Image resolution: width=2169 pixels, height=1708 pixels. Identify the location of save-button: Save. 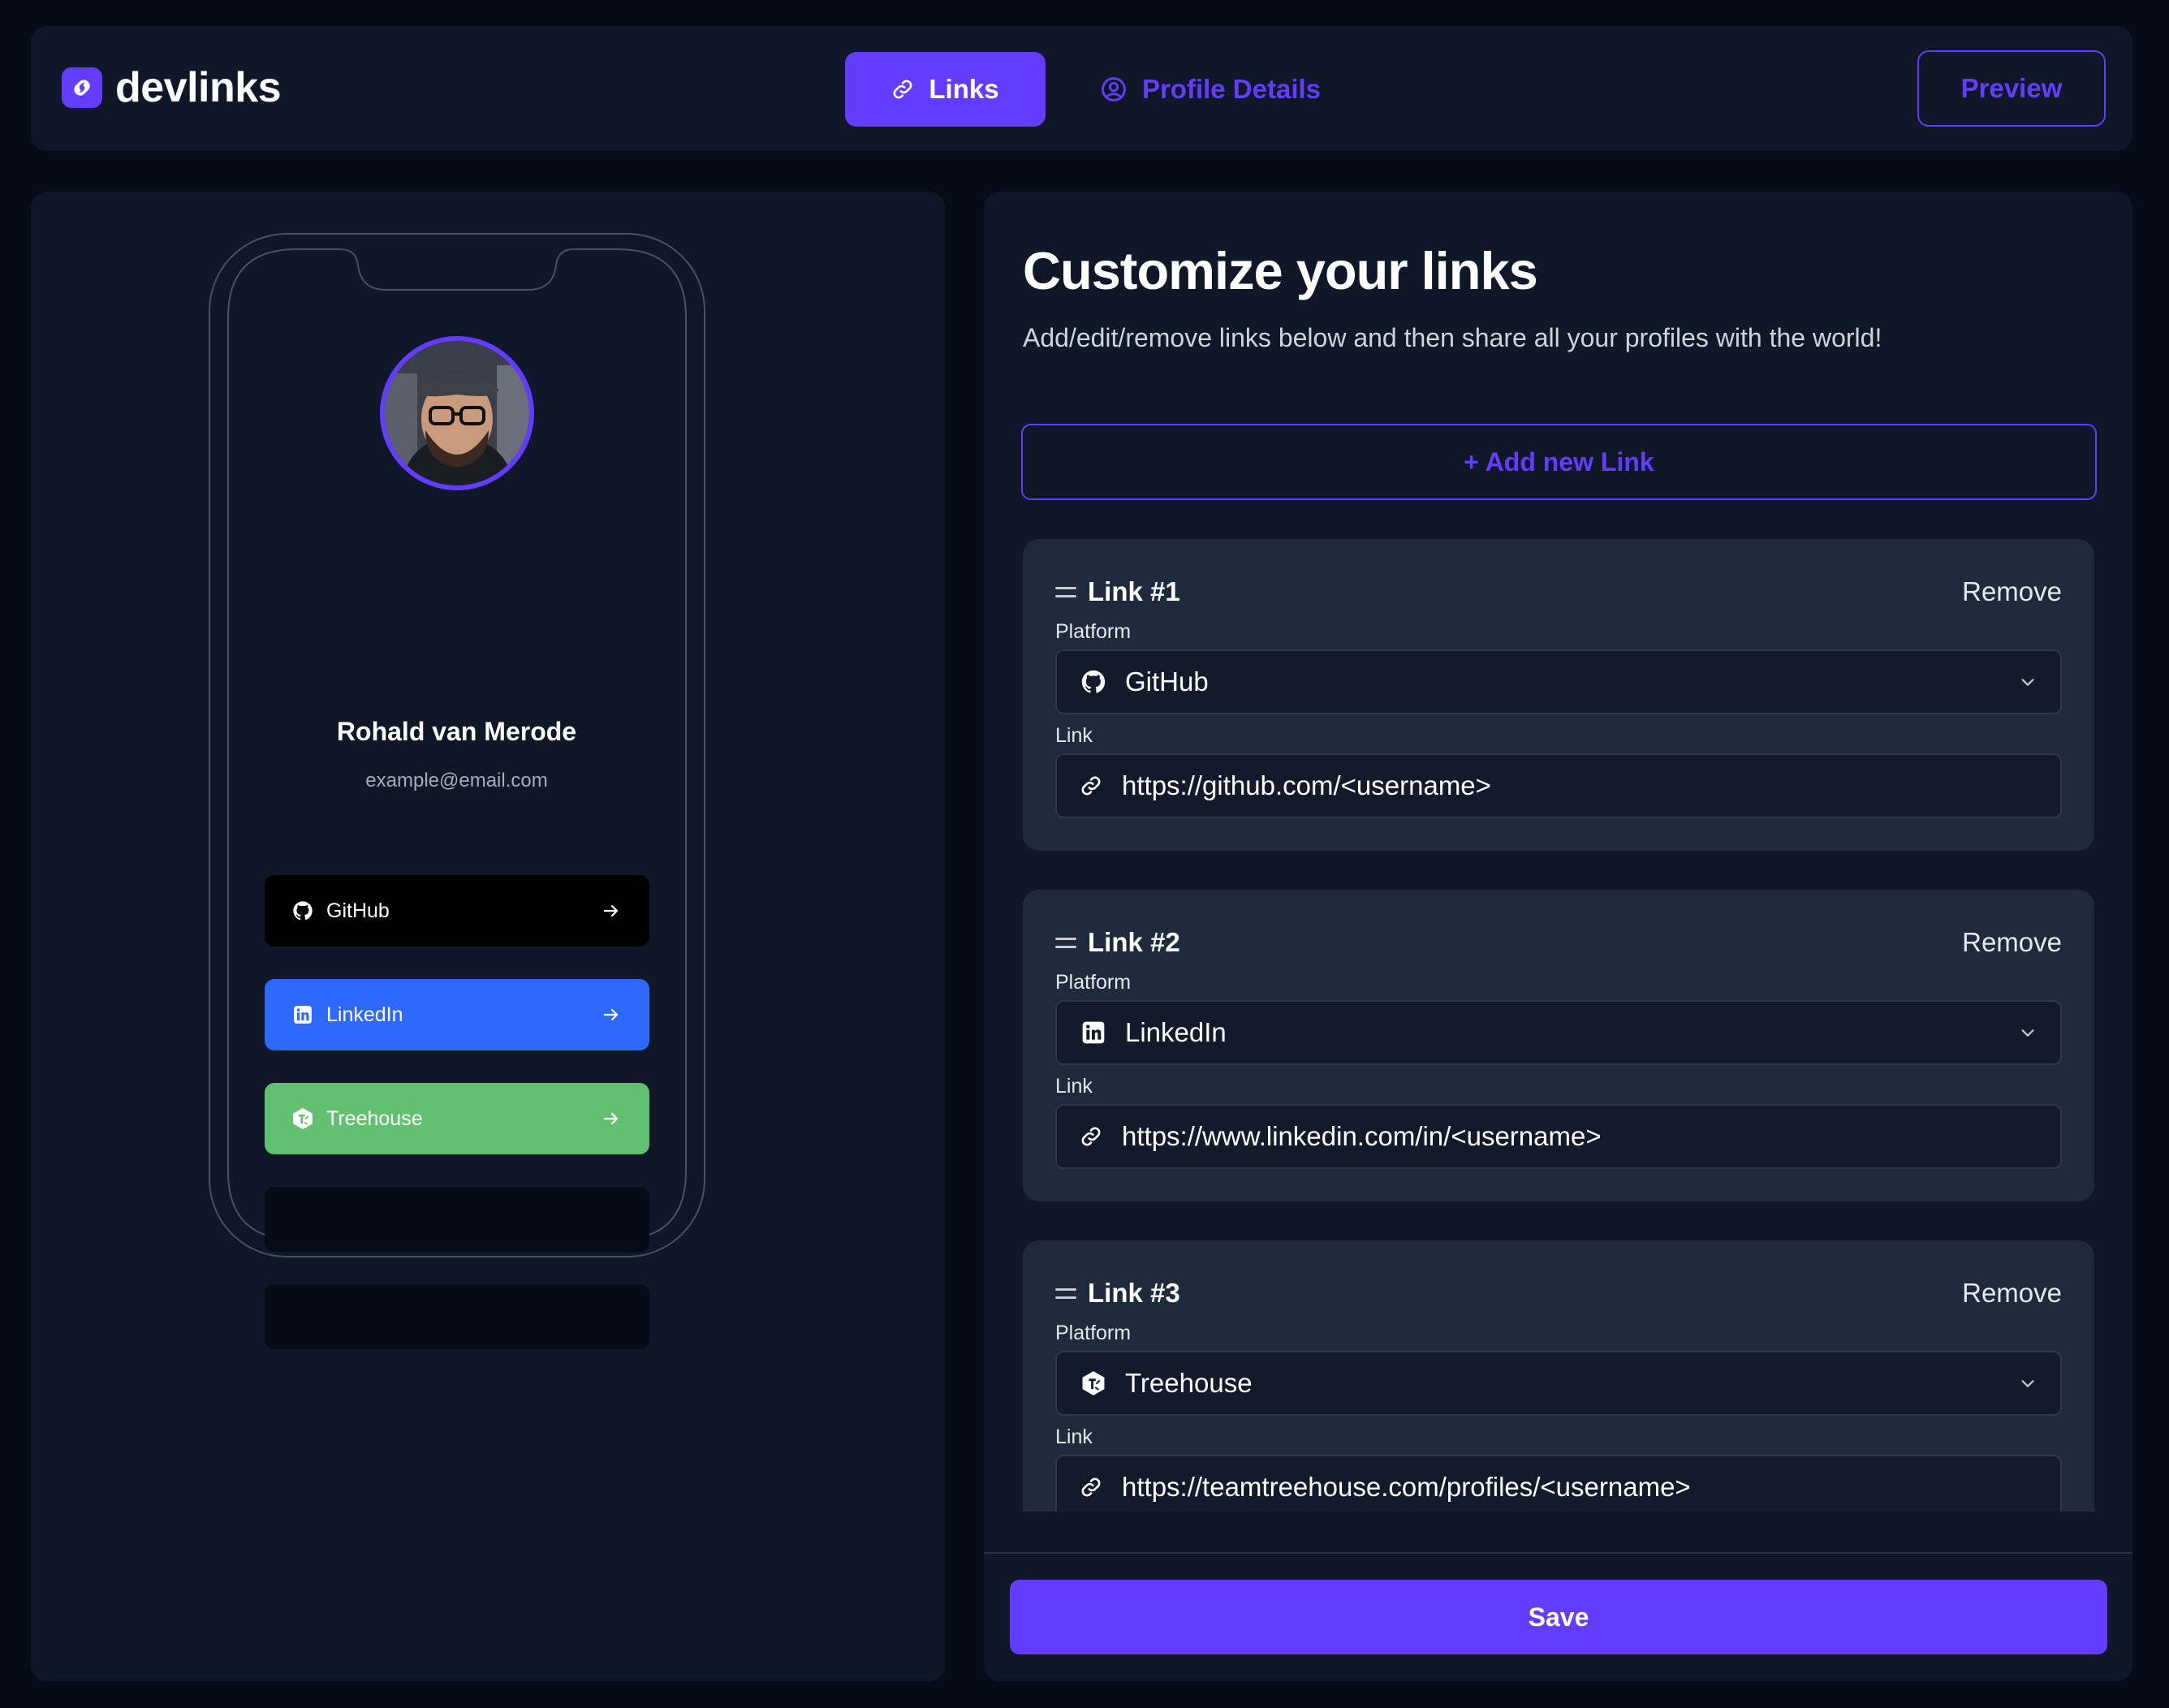
(1558, 1617).